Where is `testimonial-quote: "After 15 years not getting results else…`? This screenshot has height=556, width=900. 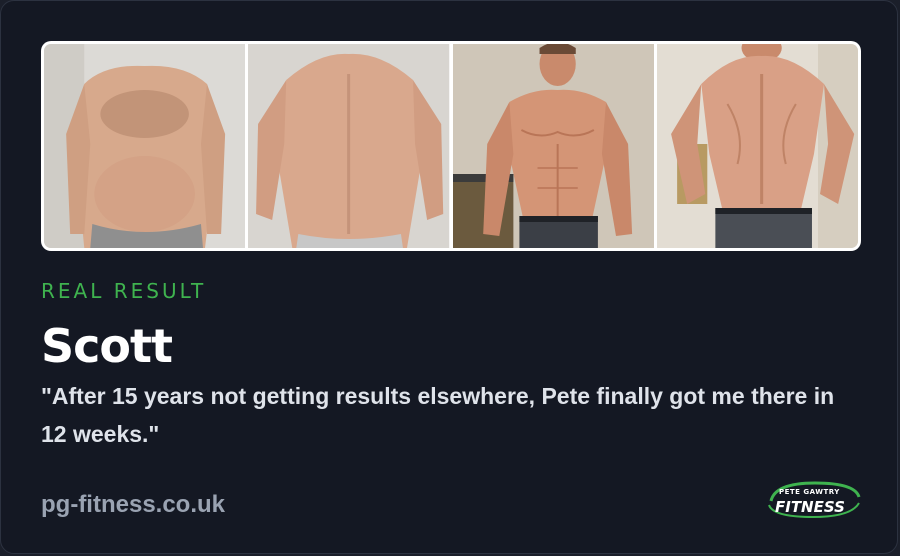
testimonial-quote: "After 15 years not getting results else… is located at coordinates (438, 415).